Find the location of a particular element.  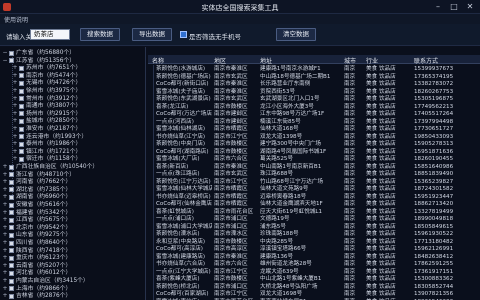

tree-node: + 吉林省（约2876个） is located at coordinates (72, 296).